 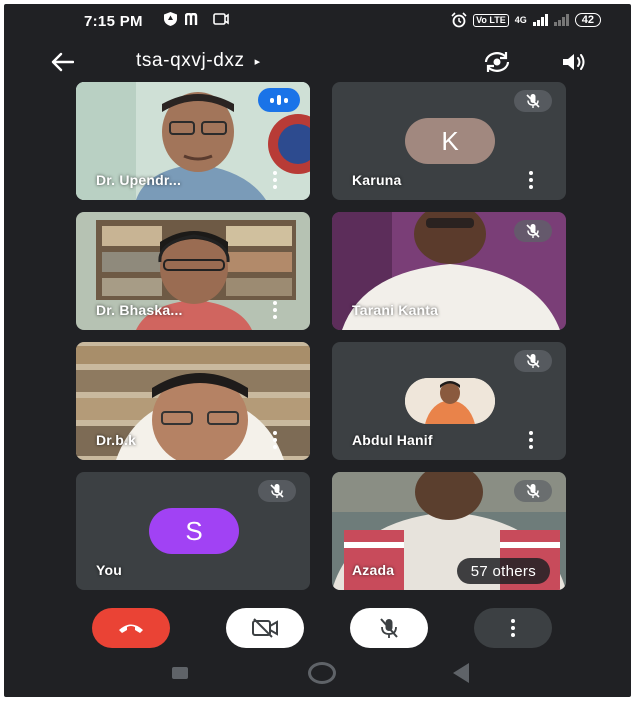 I want to click on home-button, so click(x=322, y=673).